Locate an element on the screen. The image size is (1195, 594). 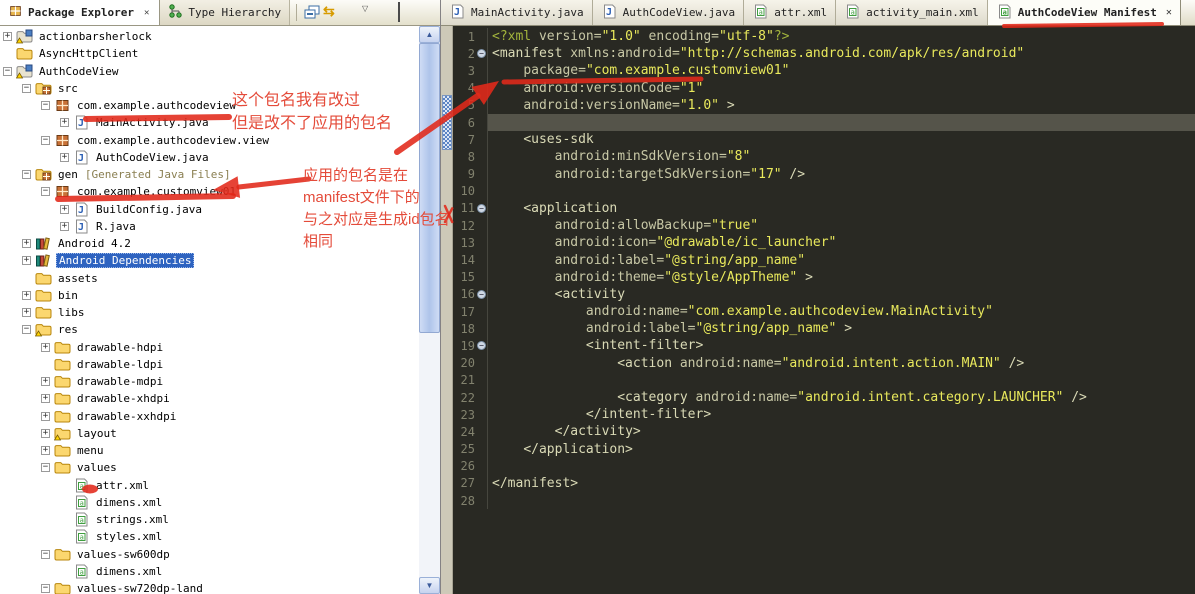
tree-item-strings.xml: a strings.xml is located at coordinates (209, 519).